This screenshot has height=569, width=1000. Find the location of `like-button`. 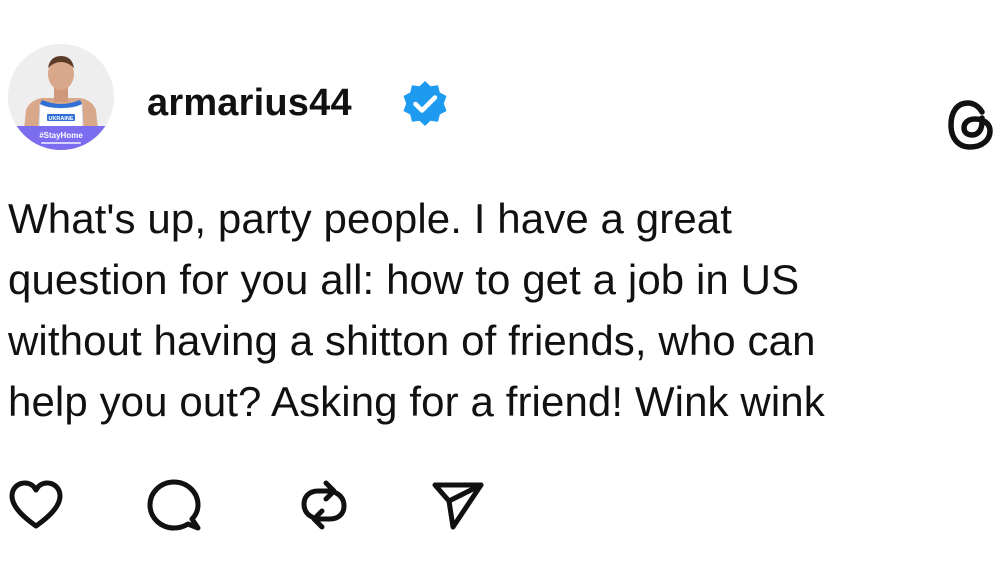

like-button is located at coordinates (36, 505).